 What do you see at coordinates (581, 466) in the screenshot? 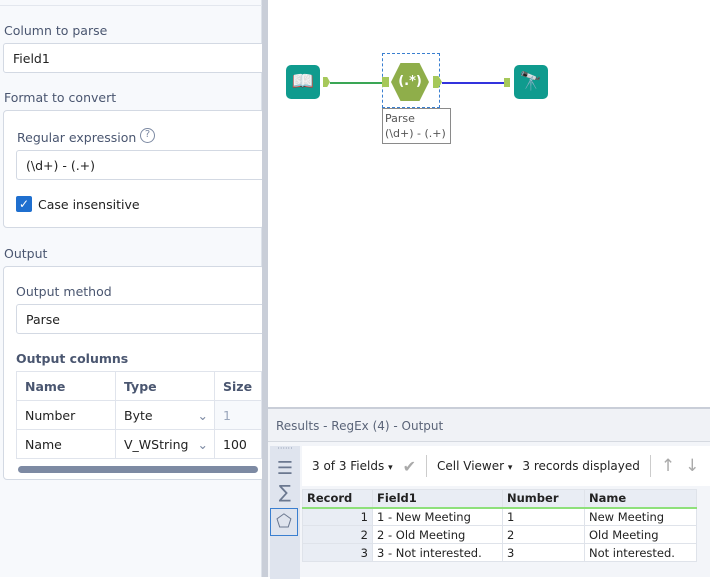
I see `records-count: 3 records displayed` at bounding box center [581, 466].